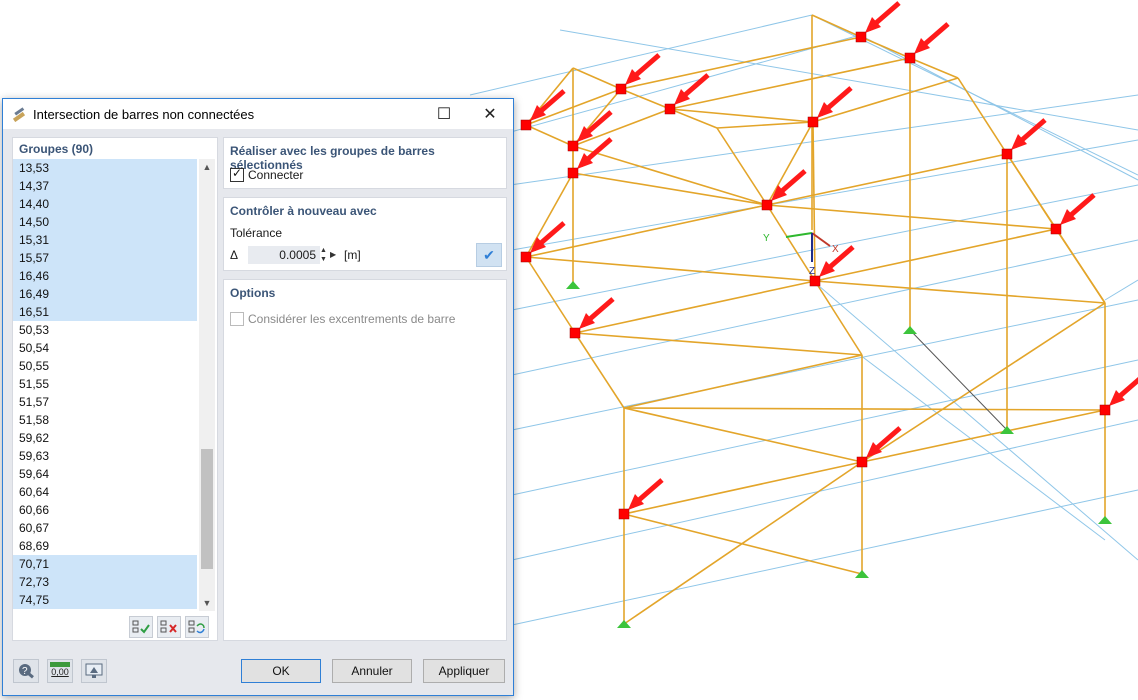  Describe the element at coordinates (105, 330) in the screenshot. I see `group-list-item: 50,53` at that location.